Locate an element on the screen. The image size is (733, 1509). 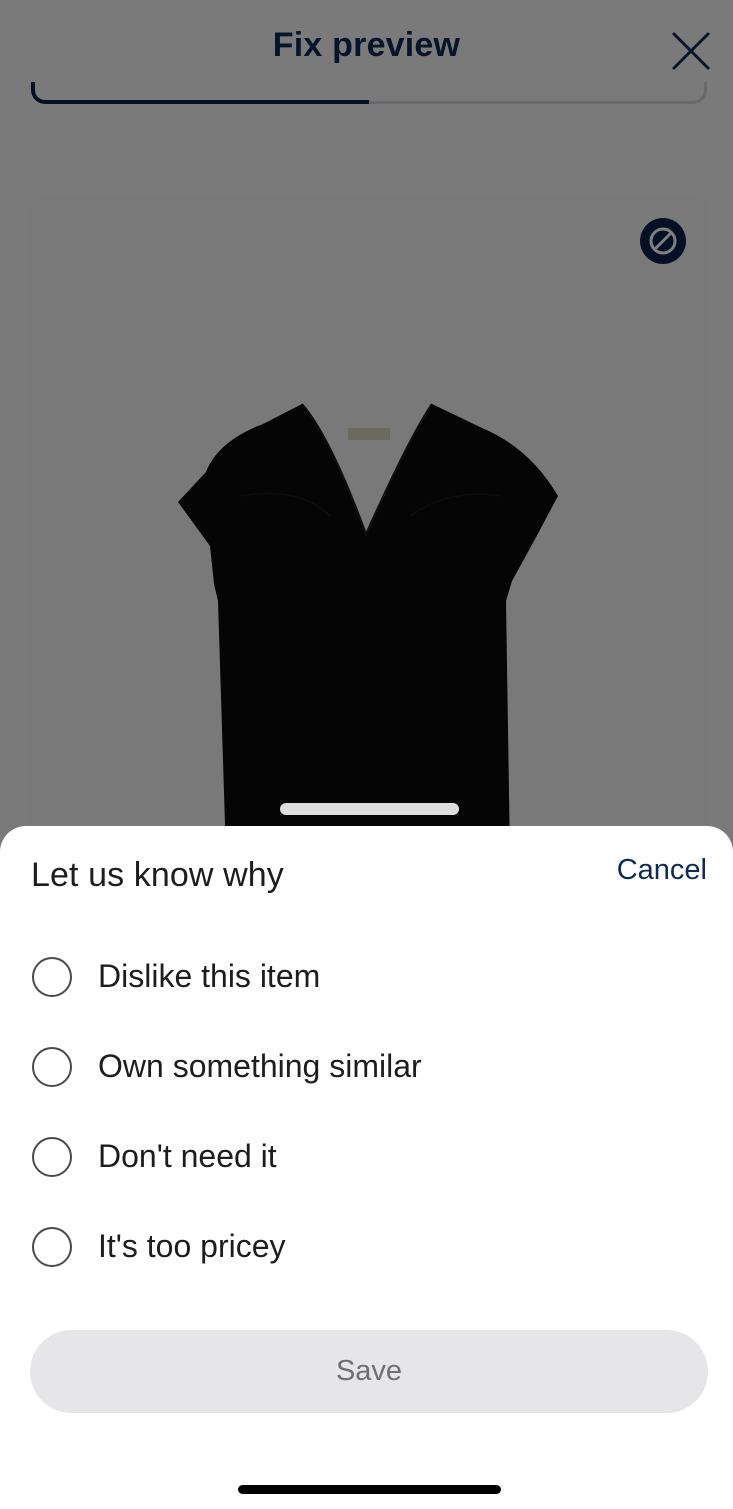
cancel-button: Cancel is located at coordinates (662, 870).